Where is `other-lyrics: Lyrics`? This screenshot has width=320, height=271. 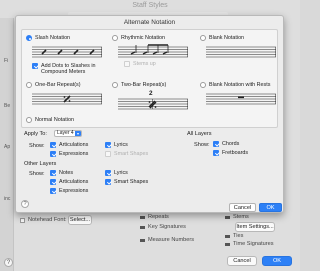 other-lyrics: Lyrics is located at coordinates (116, 173).